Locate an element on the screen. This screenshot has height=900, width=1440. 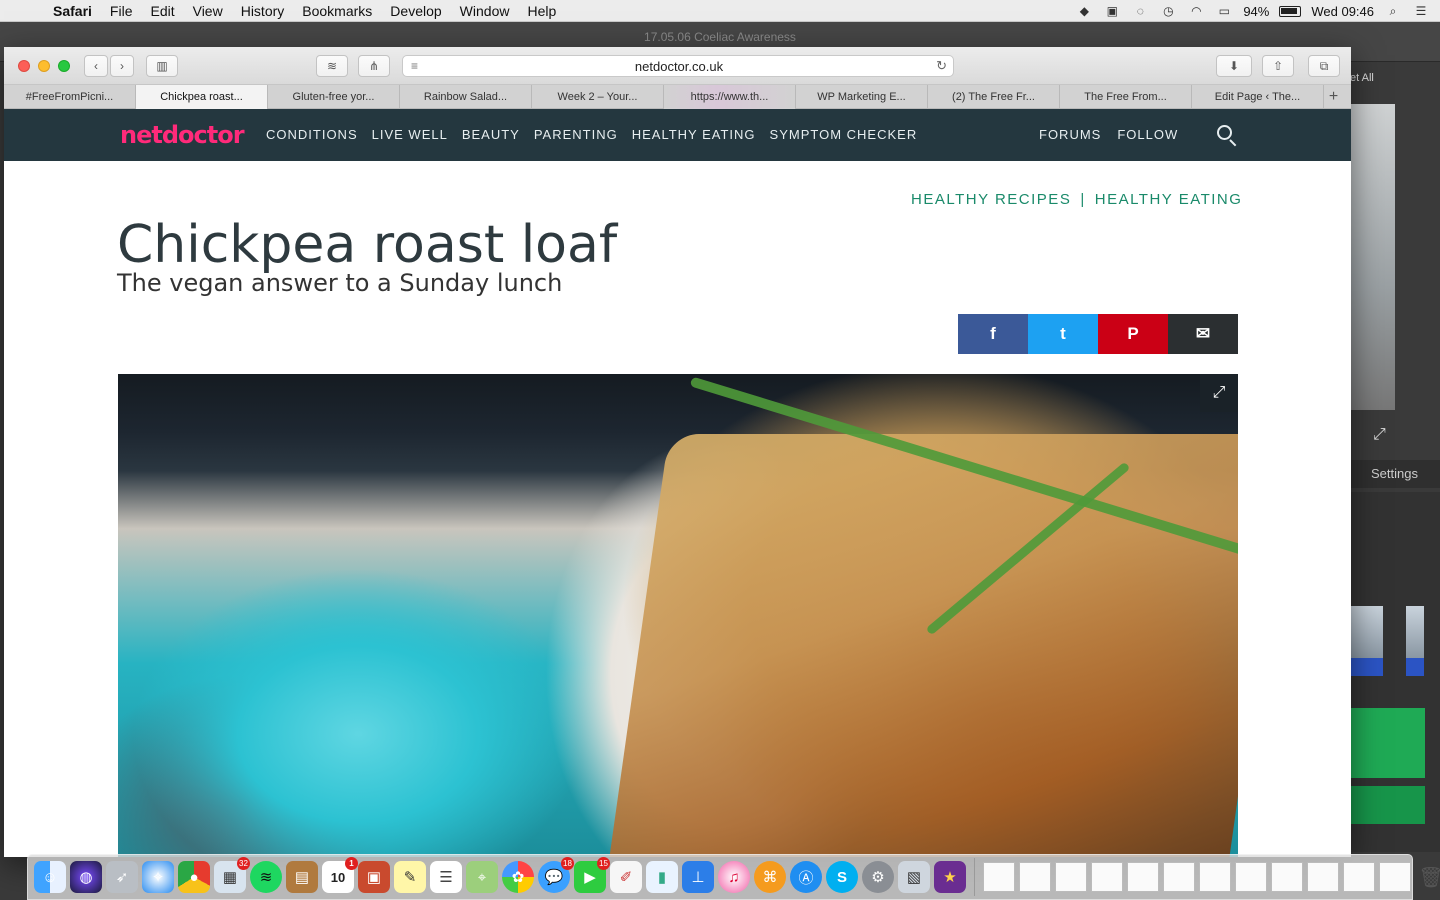
nav-healthy-eating: HEALTHY EATING is located at coordinates (694, 134).